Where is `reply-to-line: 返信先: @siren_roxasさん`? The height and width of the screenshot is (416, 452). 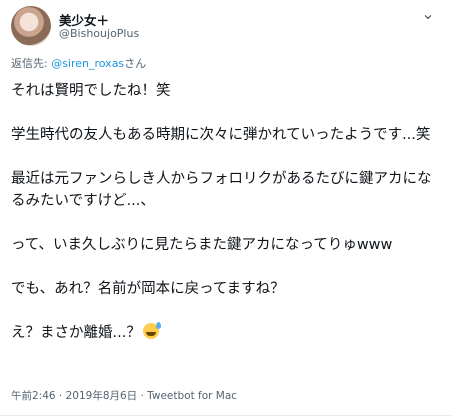 reply-to-line: 返信先: @siren_roxasさん is located at coordinates (78, 63).